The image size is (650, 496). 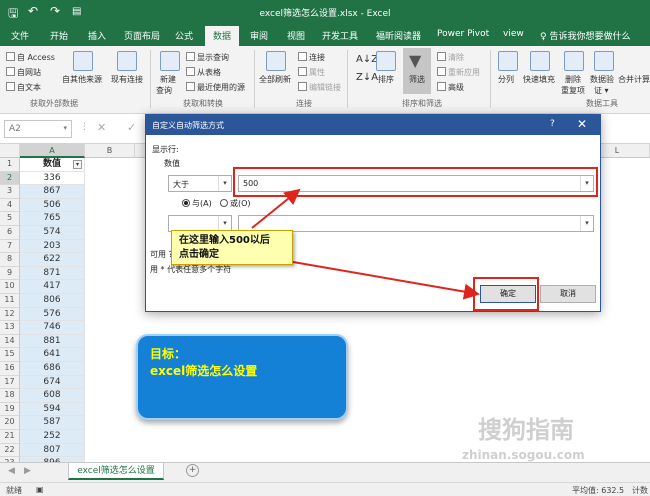 What do you see at coordinates (367, 59) in the screenshot?
I see `sort-asc-icon: A↓Z` at bounding box center [367, 59].